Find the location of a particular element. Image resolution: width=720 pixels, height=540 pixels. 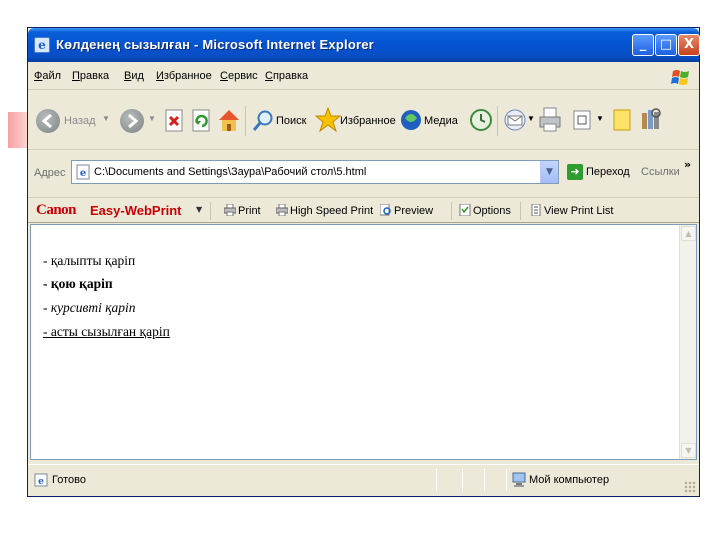

edit-dropdown-icon: ▼ is located at coordinates (600, 118).